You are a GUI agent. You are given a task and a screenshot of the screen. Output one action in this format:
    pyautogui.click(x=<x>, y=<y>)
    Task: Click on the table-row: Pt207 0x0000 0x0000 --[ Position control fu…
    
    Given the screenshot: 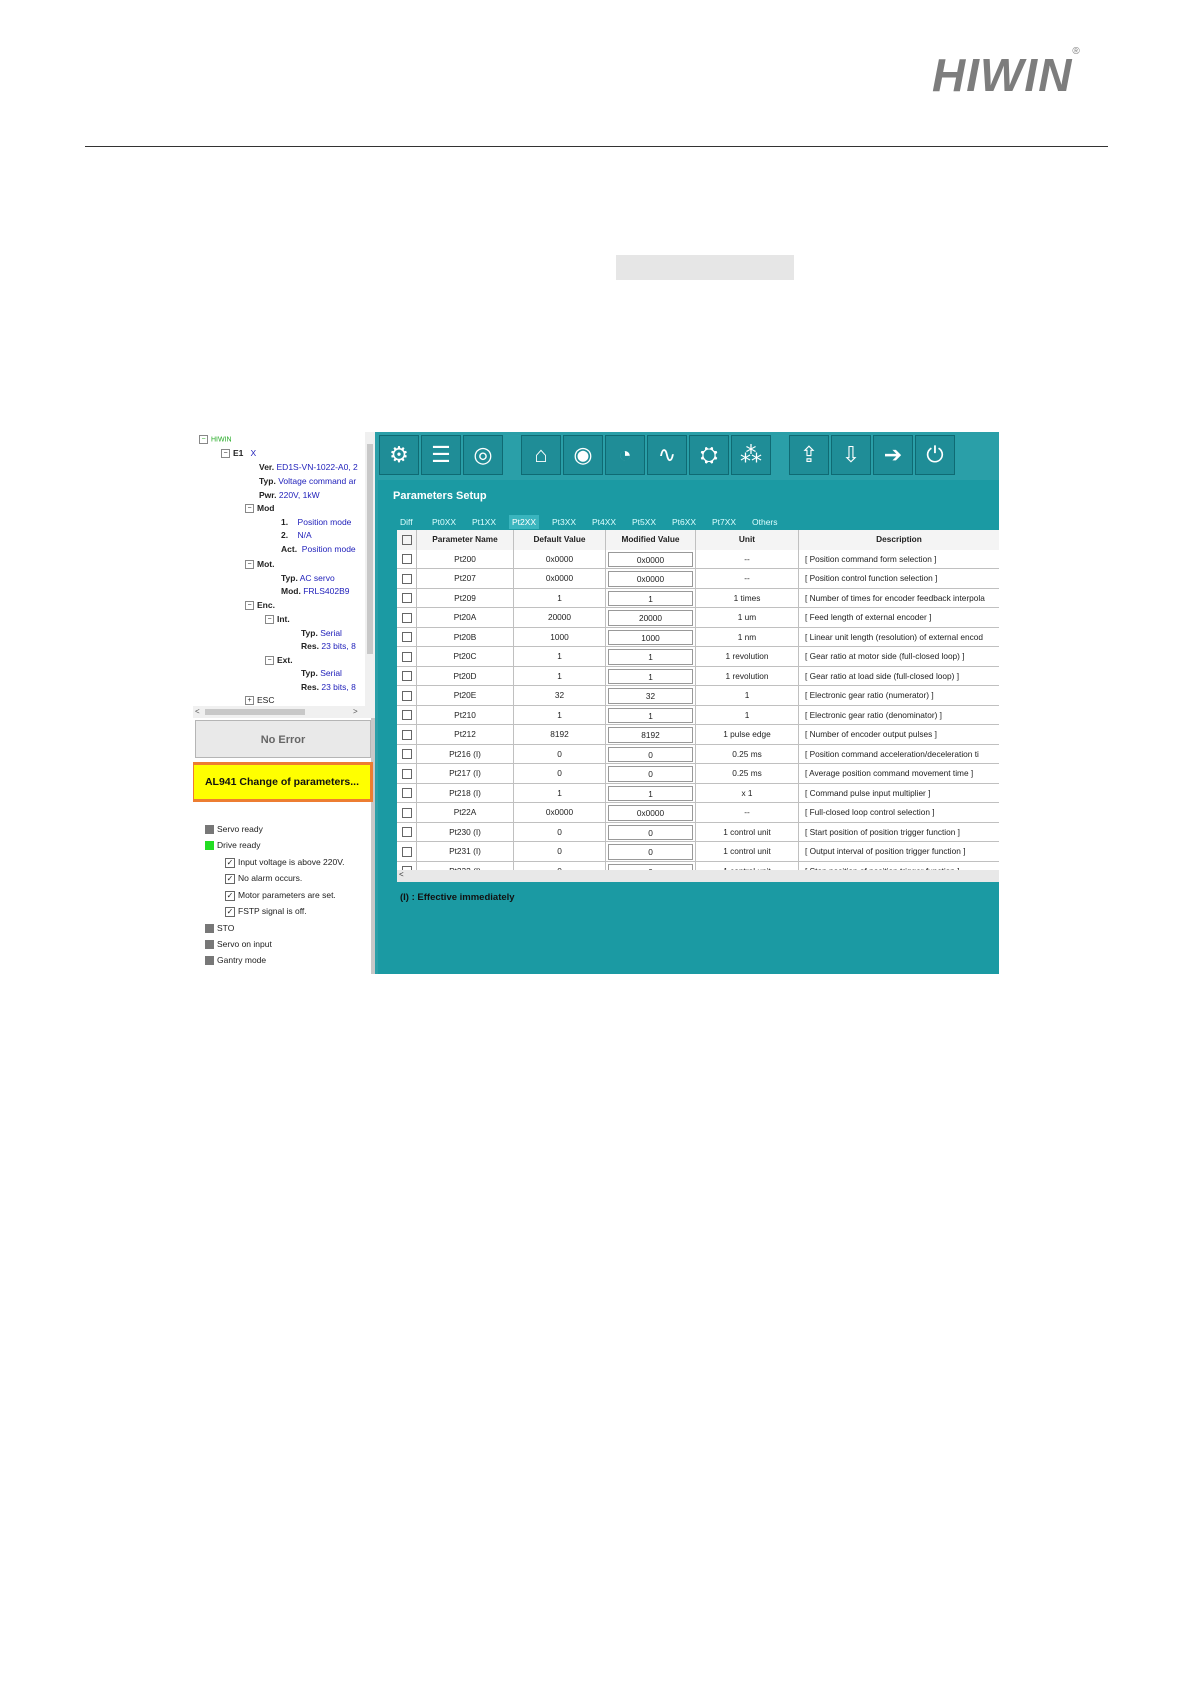 What is the action you would take?
    pyautogui.click(x=698, y=579)
    